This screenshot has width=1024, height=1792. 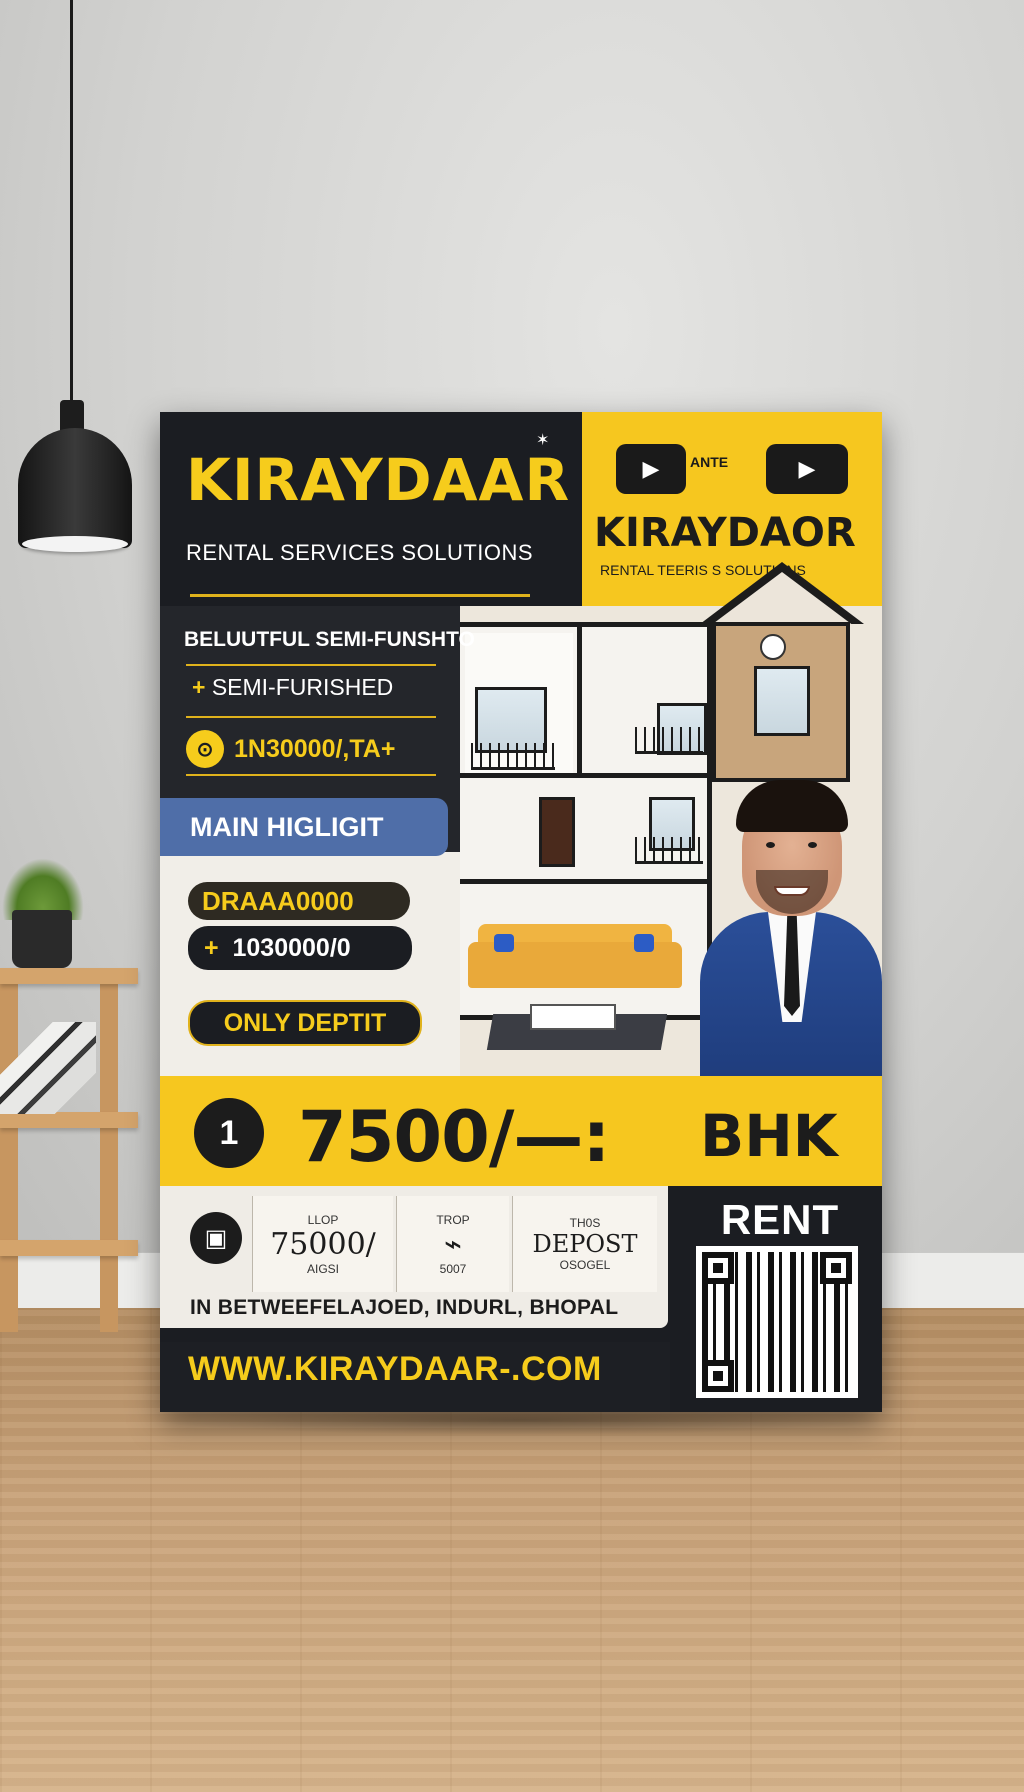 I want to click on card-label: LLOP, so click(x=323, y=1219).